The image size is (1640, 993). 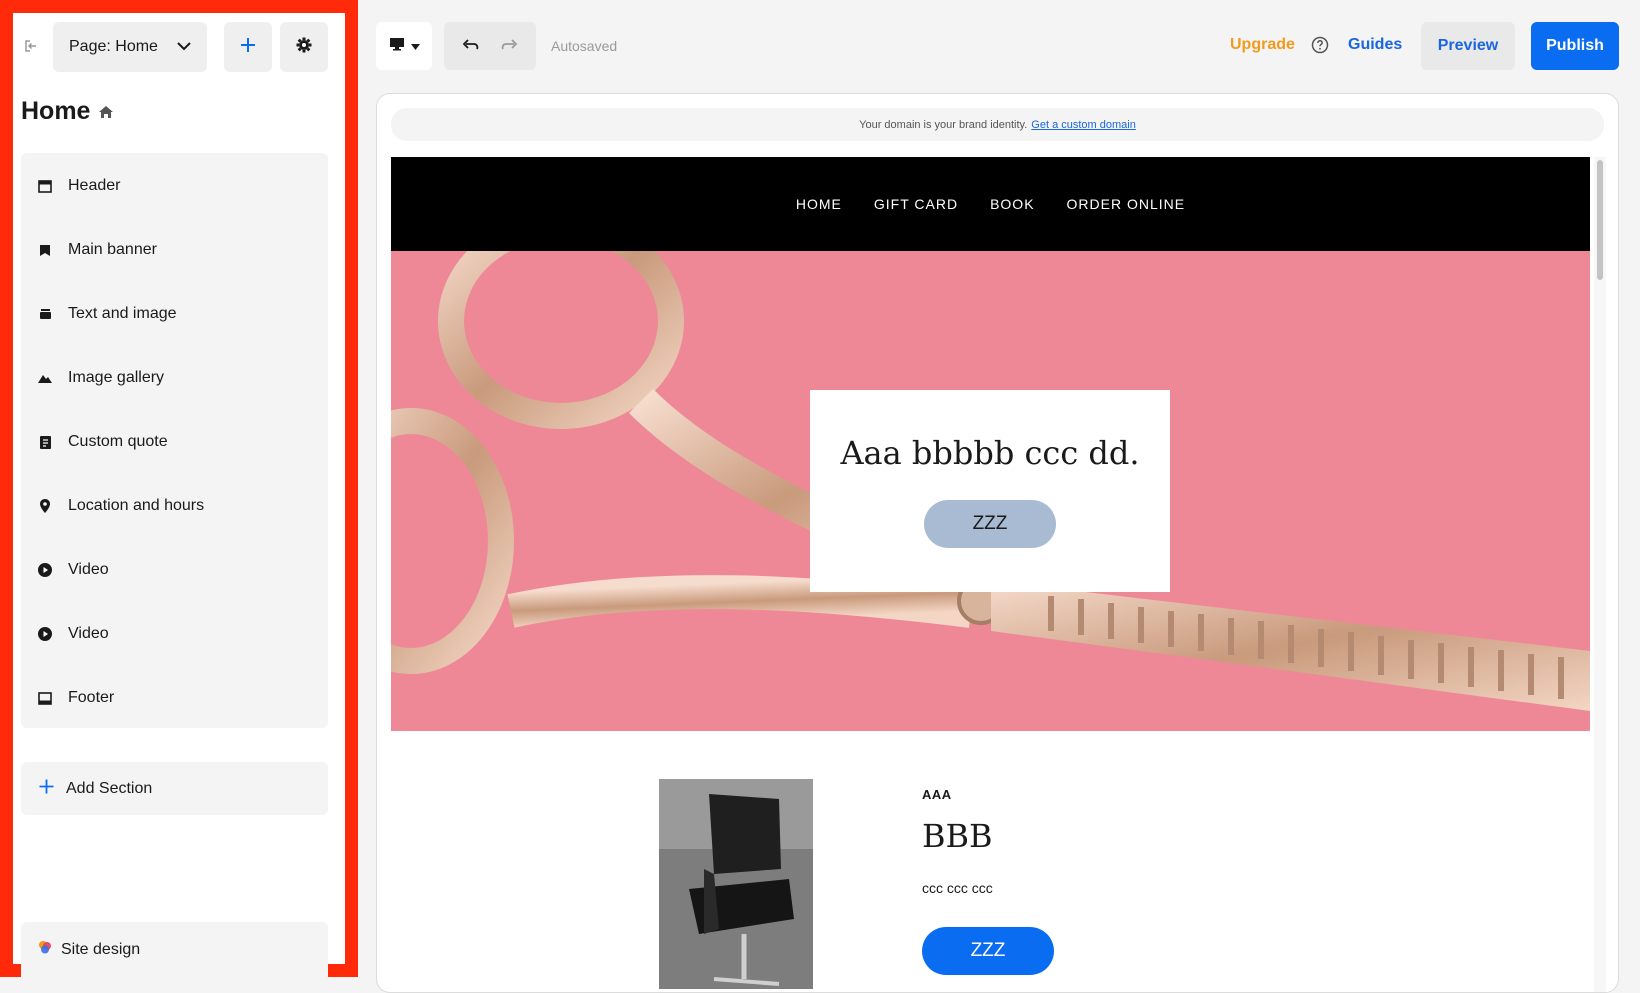 What do you see at coordinates (937, 794) in the screenshot?
I see `feature-eyebrow: AAA` at bounding box center [937, 794].